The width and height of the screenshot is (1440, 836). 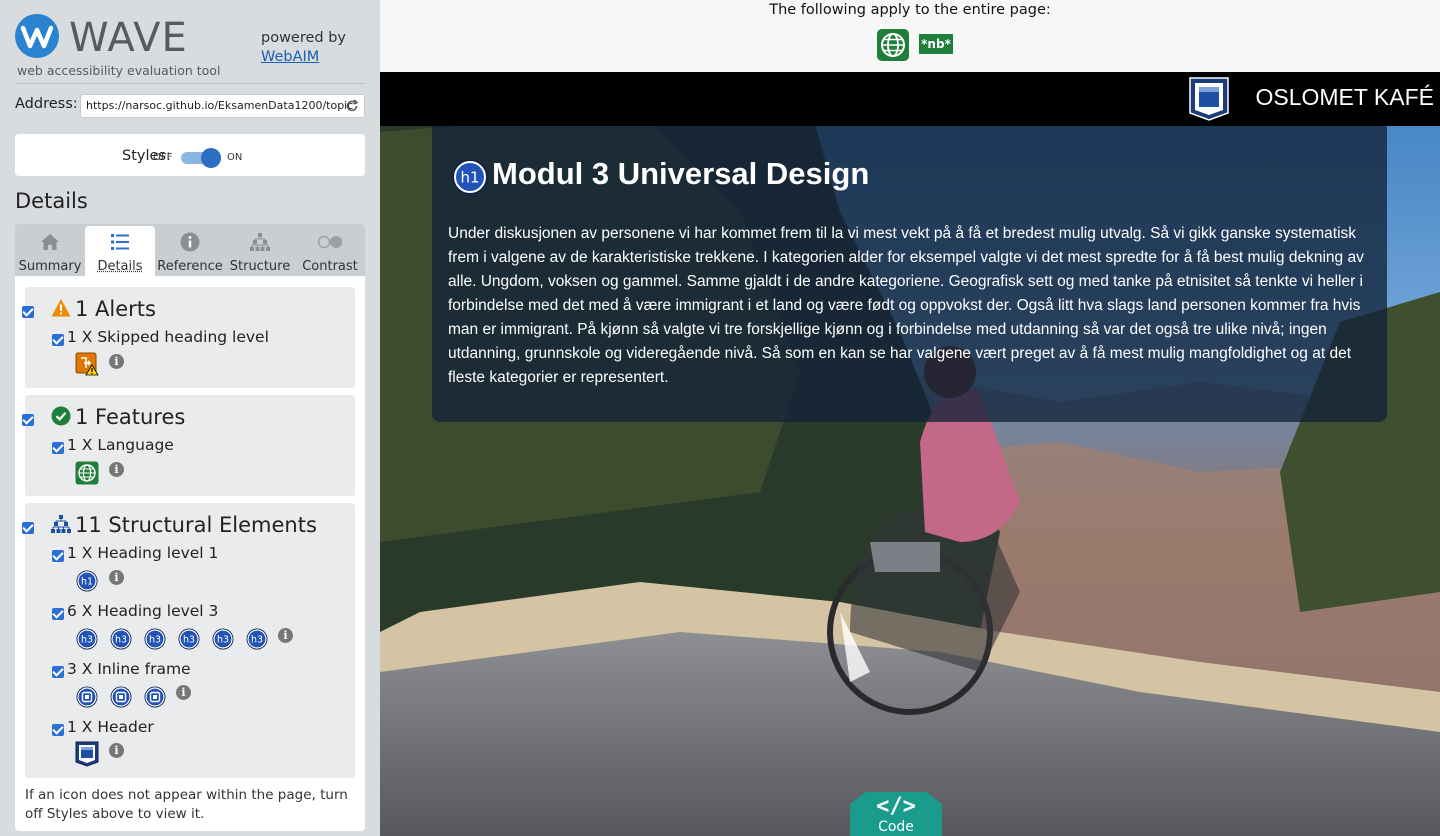 I want to click on styles-toggle, so click(x=201, y=158).